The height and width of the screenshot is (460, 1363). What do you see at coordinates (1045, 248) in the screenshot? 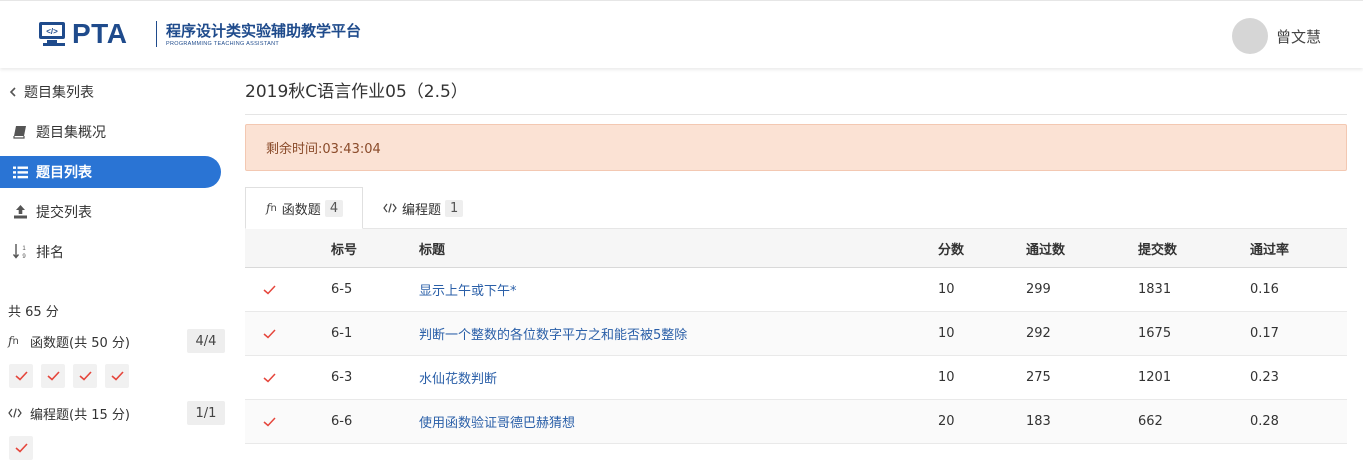
I see `column-header-passed: 通过数` at bounding box center [1045, 248].